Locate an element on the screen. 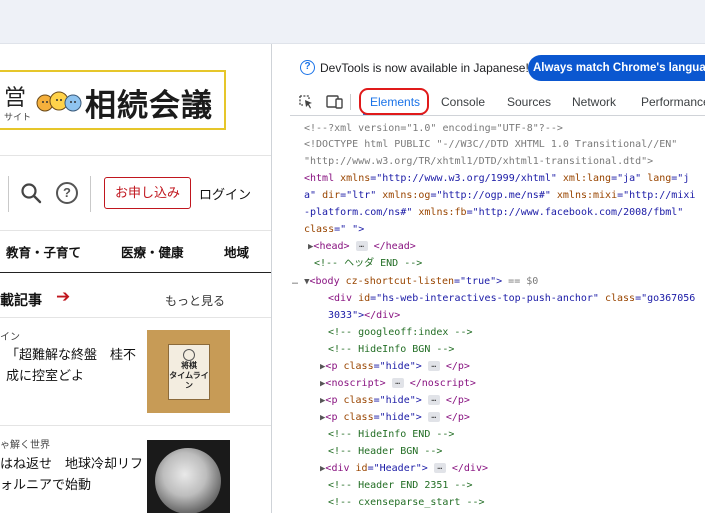  tab-console: Console is located at coordinates (463, 102).